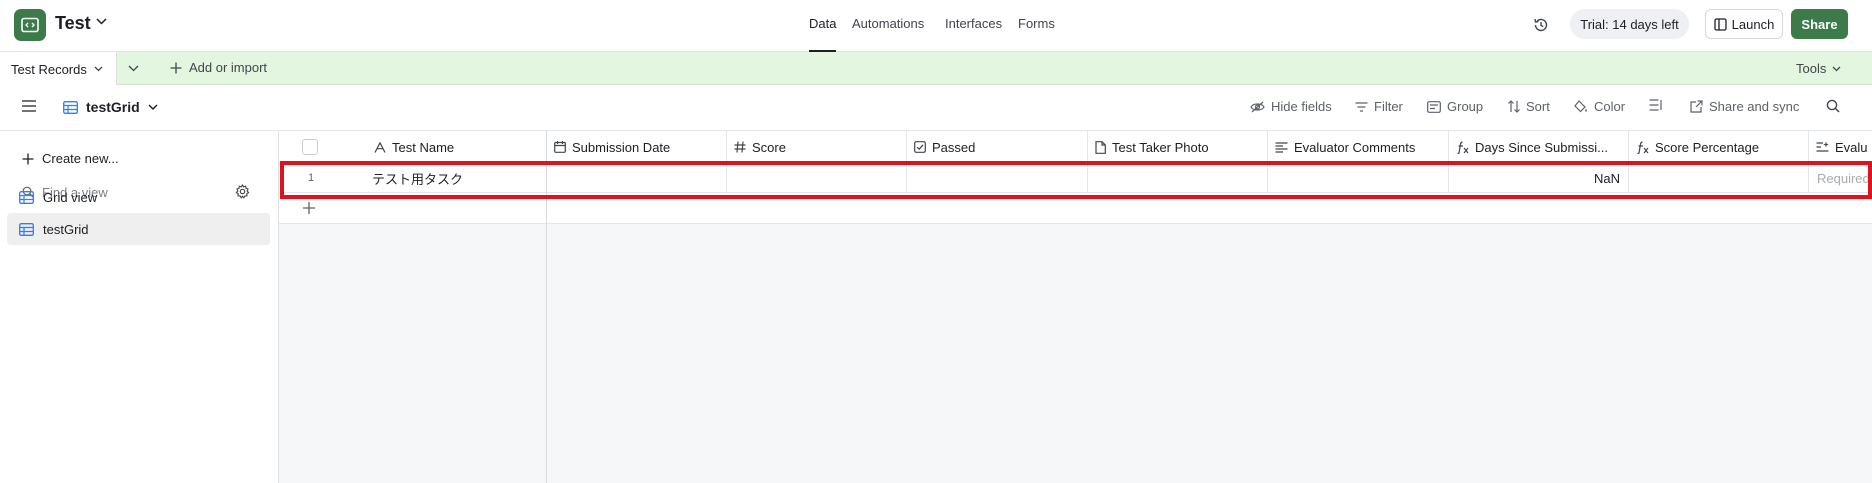 Image resolution: width=1872 pixels, height=483 pixels. I want to click on filter-button: Filter, so click(1379, 106).